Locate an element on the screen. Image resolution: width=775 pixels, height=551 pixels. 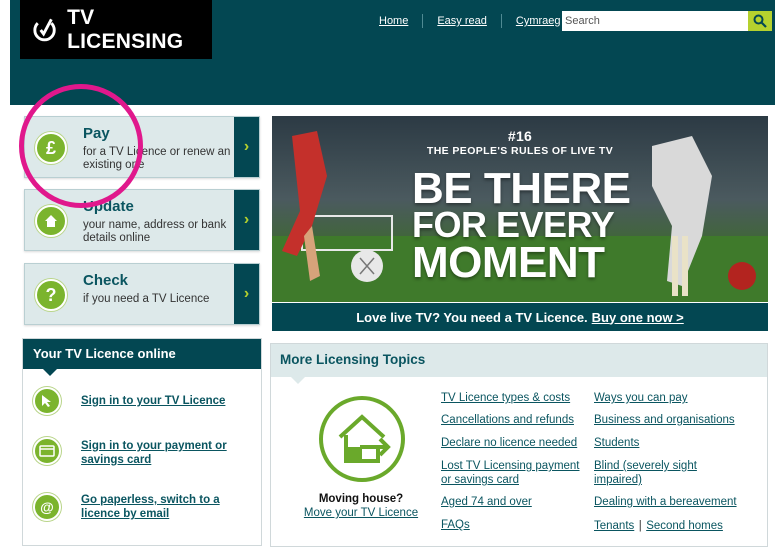
top-nav: Home Easy read Cymraeg is located at coordinates (470, 21).